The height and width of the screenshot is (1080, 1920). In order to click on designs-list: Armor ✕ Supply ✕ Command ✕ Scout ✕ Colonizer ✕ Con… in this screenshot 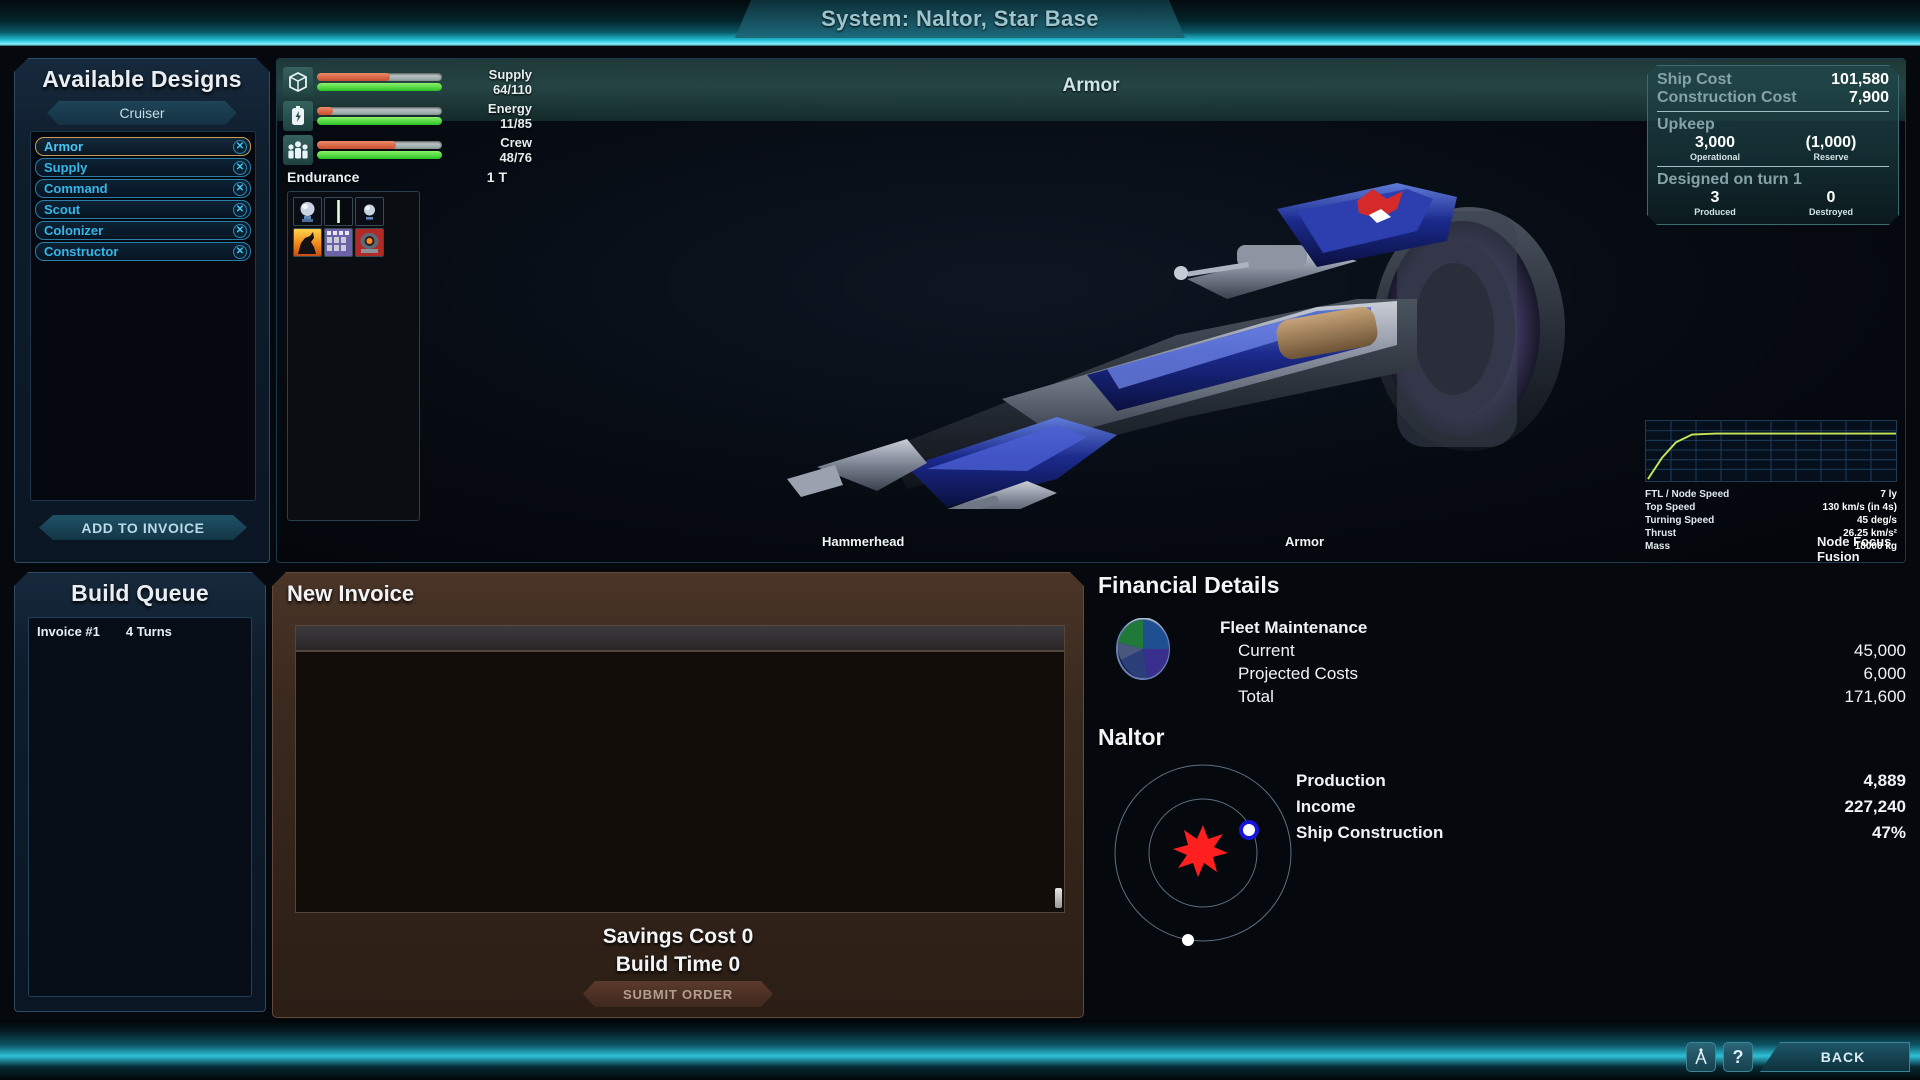, I will do `click(143, 316)`.